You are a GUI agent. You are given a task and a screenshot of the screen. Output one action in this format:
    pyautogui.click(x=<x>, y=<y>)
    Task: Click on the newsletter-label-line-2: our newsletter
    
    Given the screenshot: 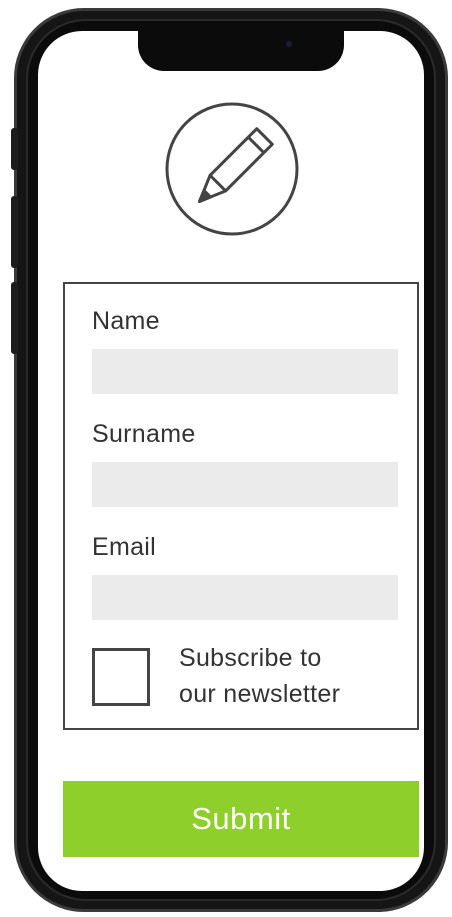 What is the action you would take?
    pyautogui.click(x=260, y=694)
    